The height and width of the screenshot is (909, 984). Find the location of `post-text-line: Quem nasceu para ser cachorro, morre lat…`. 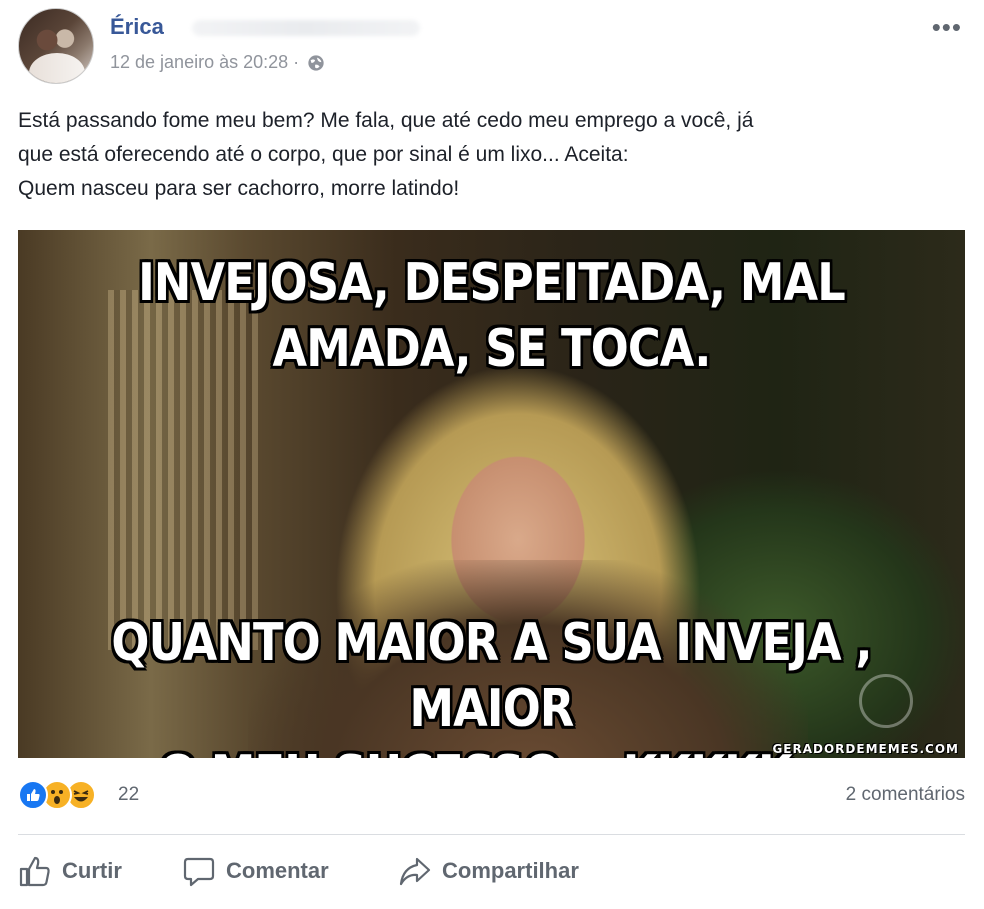

post-text-line: Quem nasceu para ser cachorro, morre lat… is located at coordinates (239, 188).